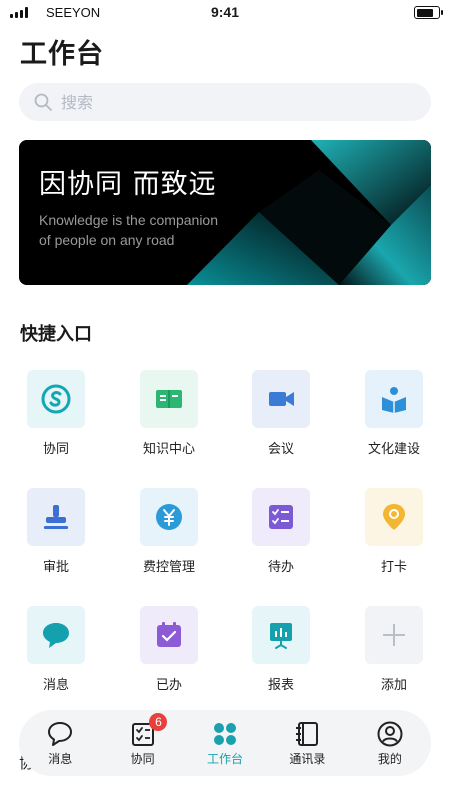 The image size is (450, 800). Describe the element at coordinates (169, 517) in the screenshot. I see `yuan-coin-icon` at that location.